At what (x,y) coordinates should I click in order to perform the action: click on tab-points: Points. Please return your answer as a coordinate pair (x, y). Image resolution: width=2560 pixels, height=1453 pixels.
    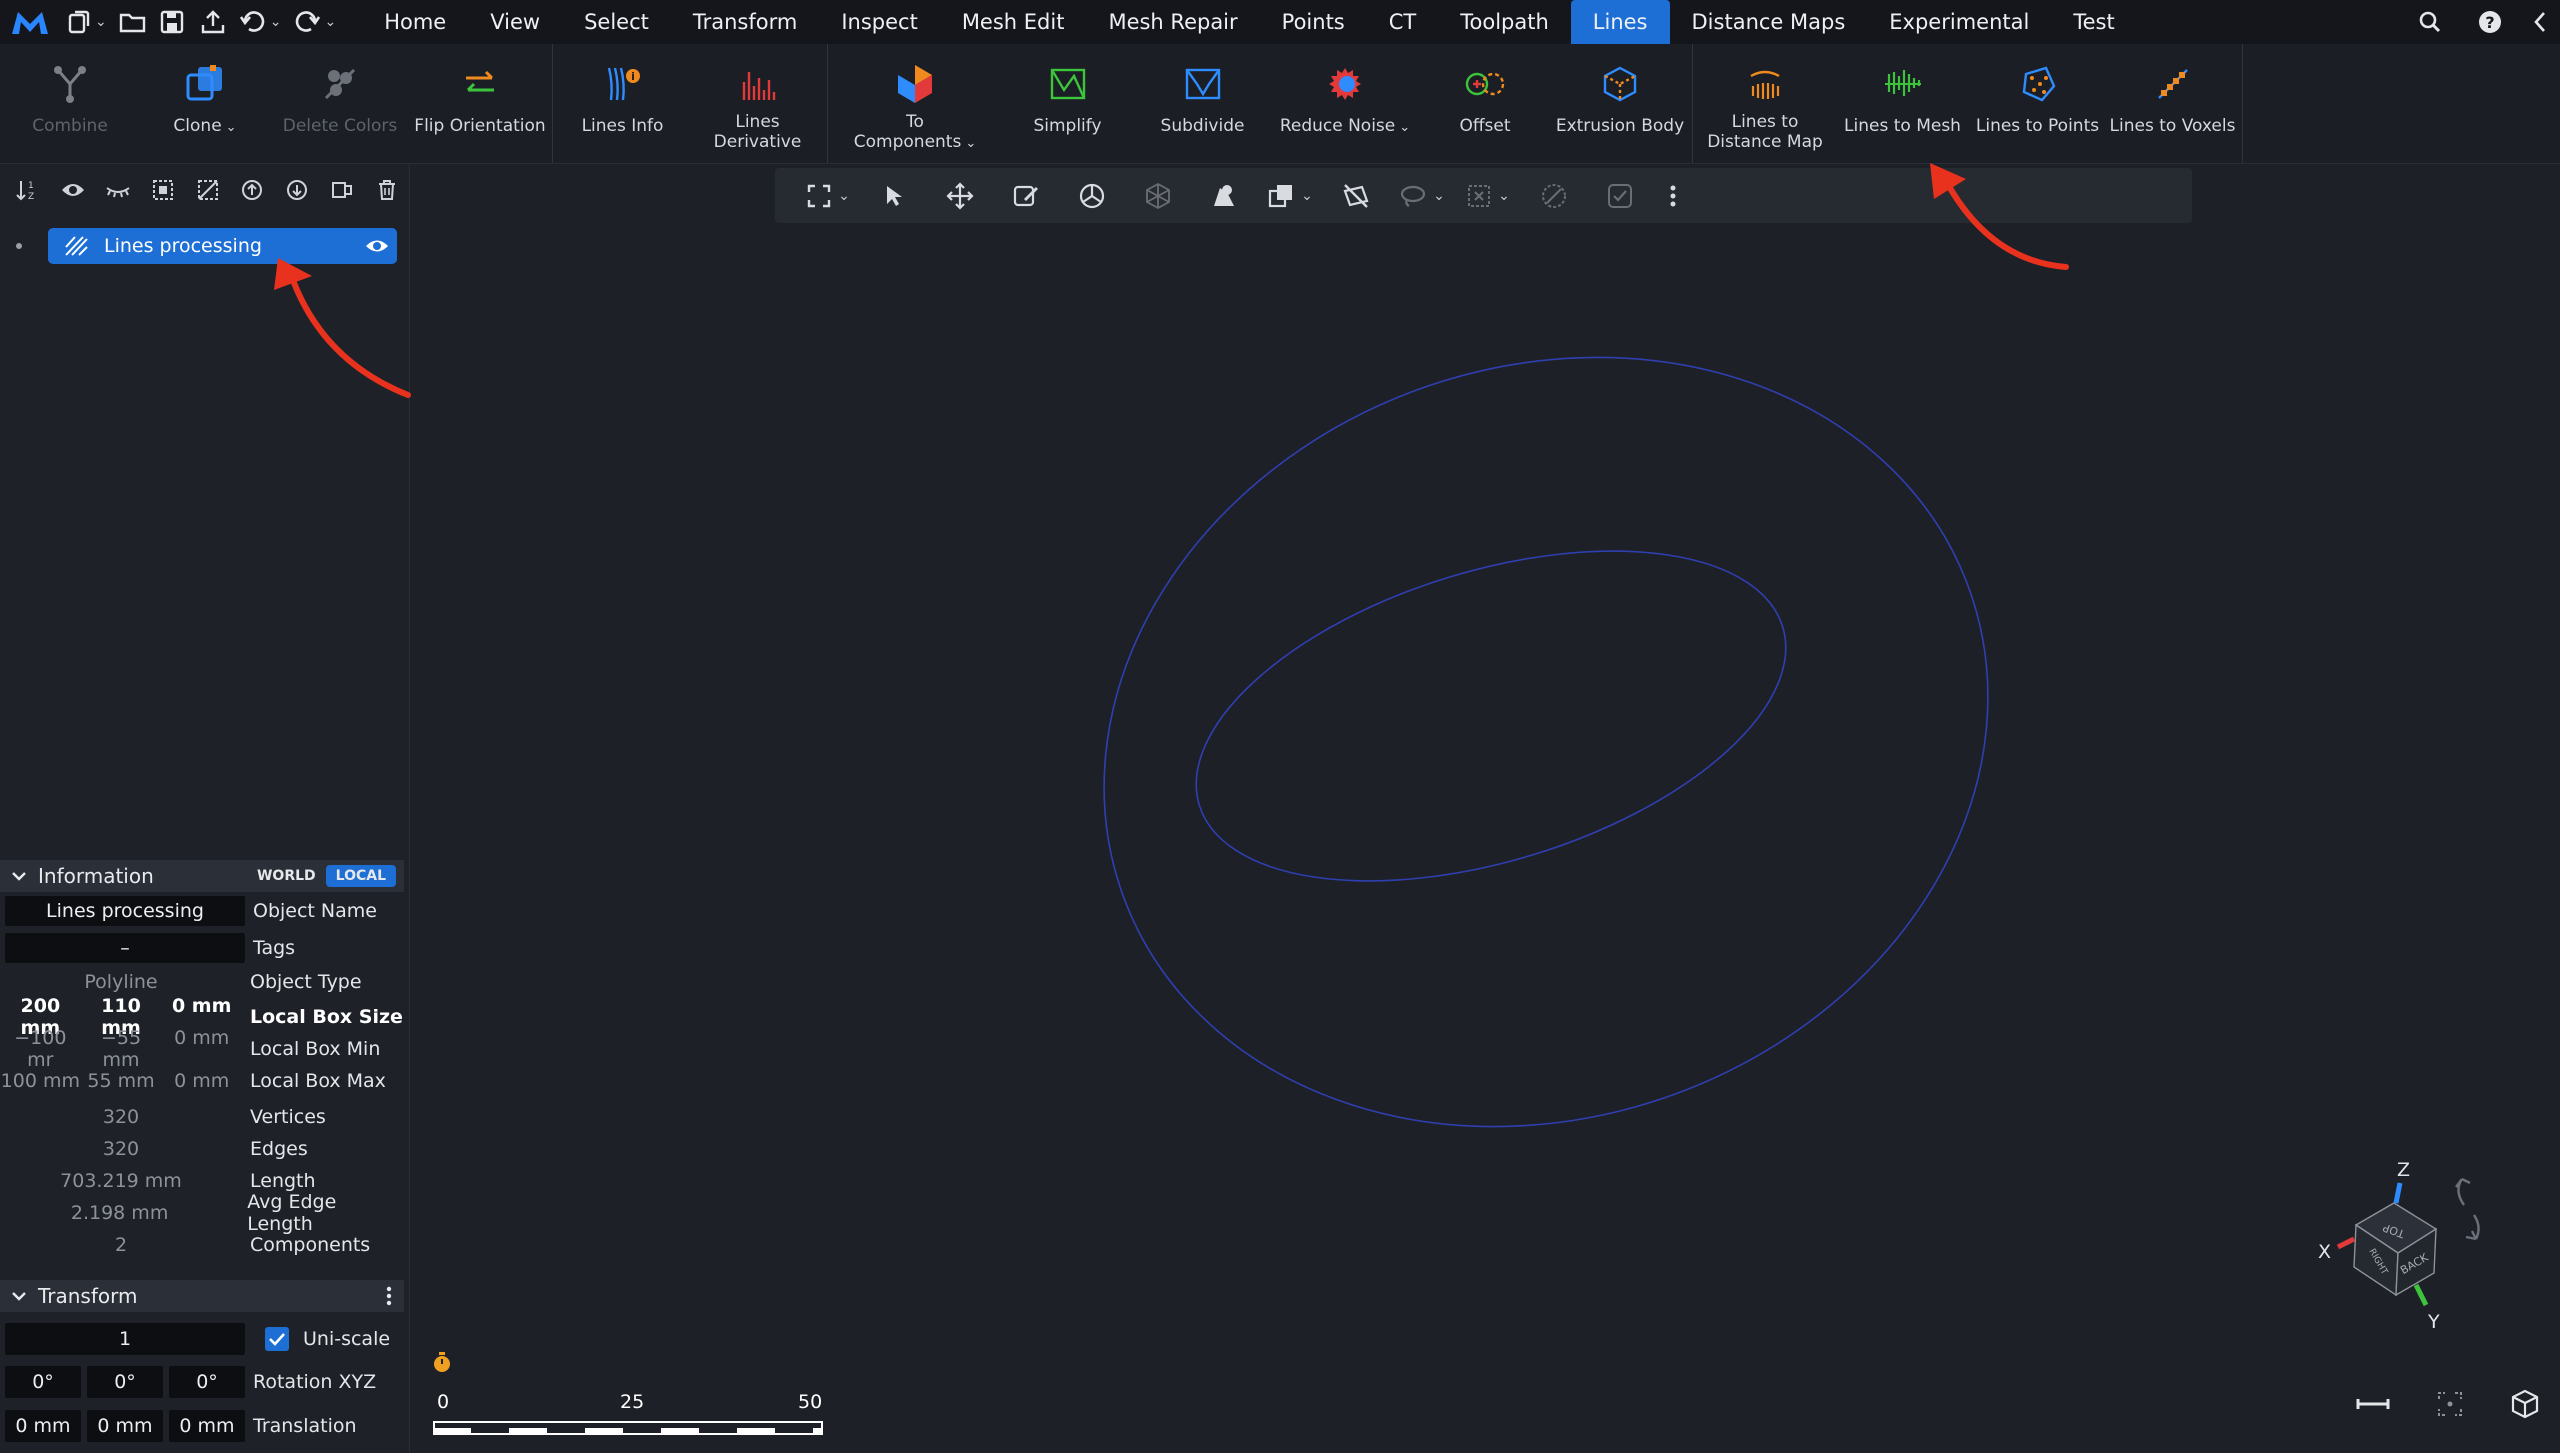
    Looking at the image, I should click on (1313, 22).